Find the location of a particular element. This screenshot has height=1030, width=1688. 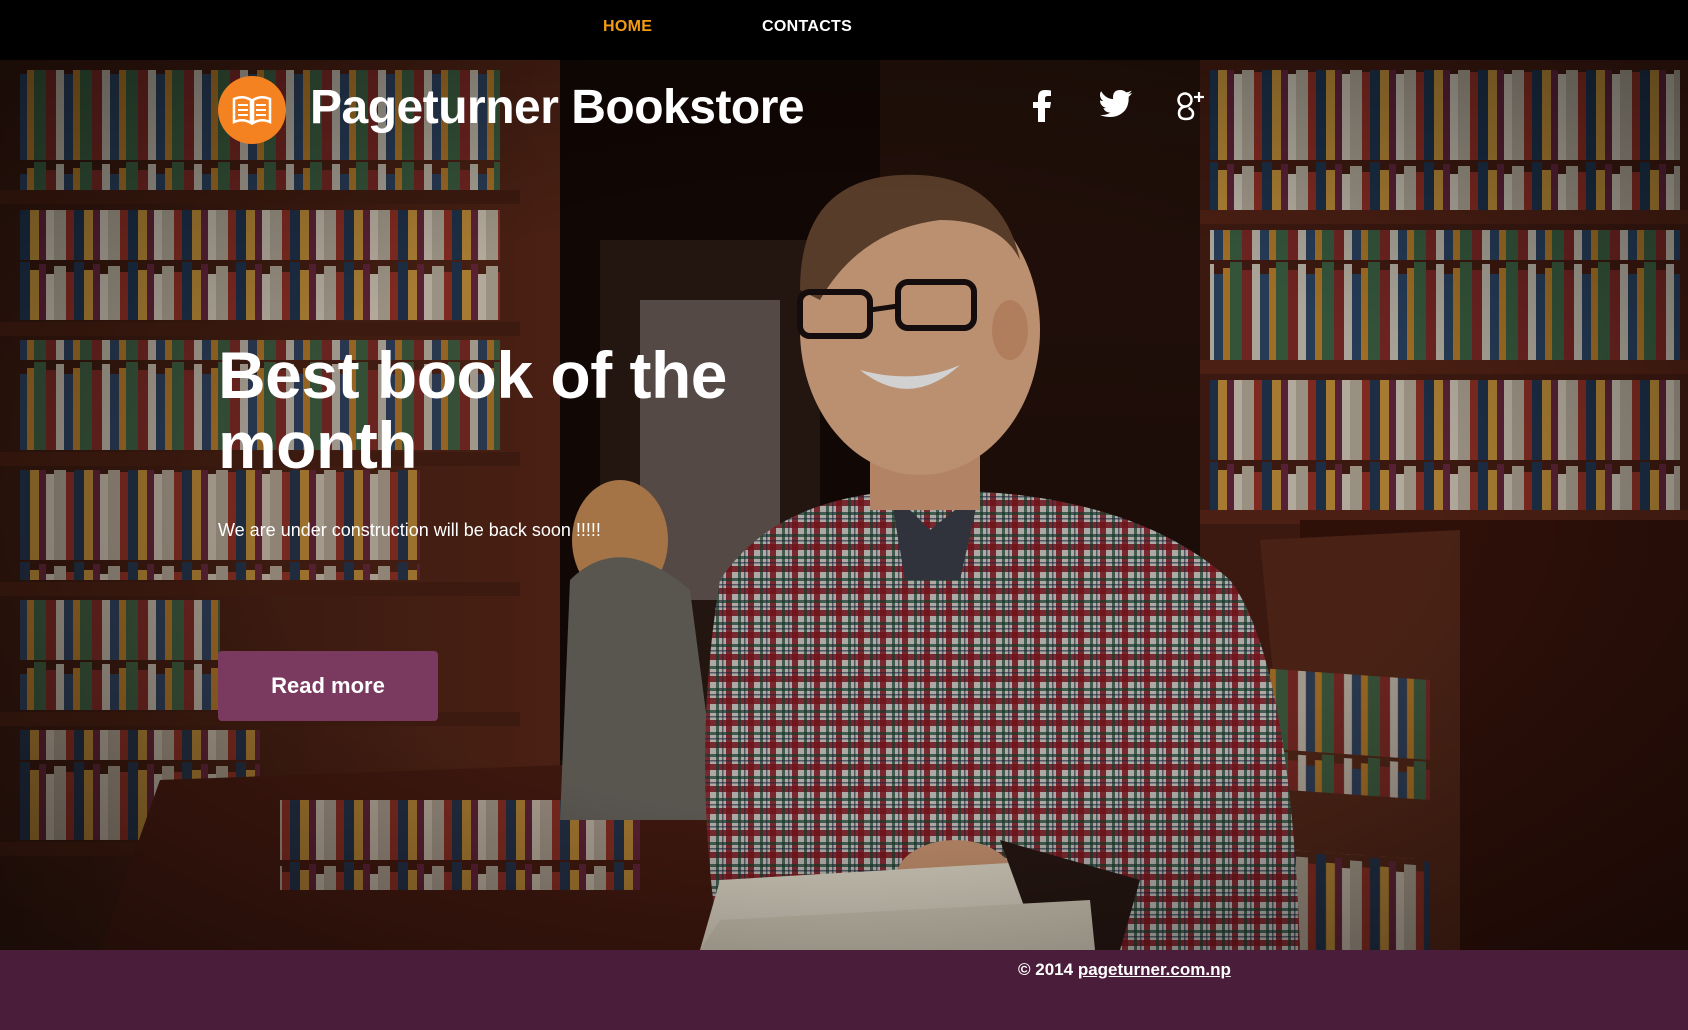

google-plus-icon is located at coordinates (1190, 106).